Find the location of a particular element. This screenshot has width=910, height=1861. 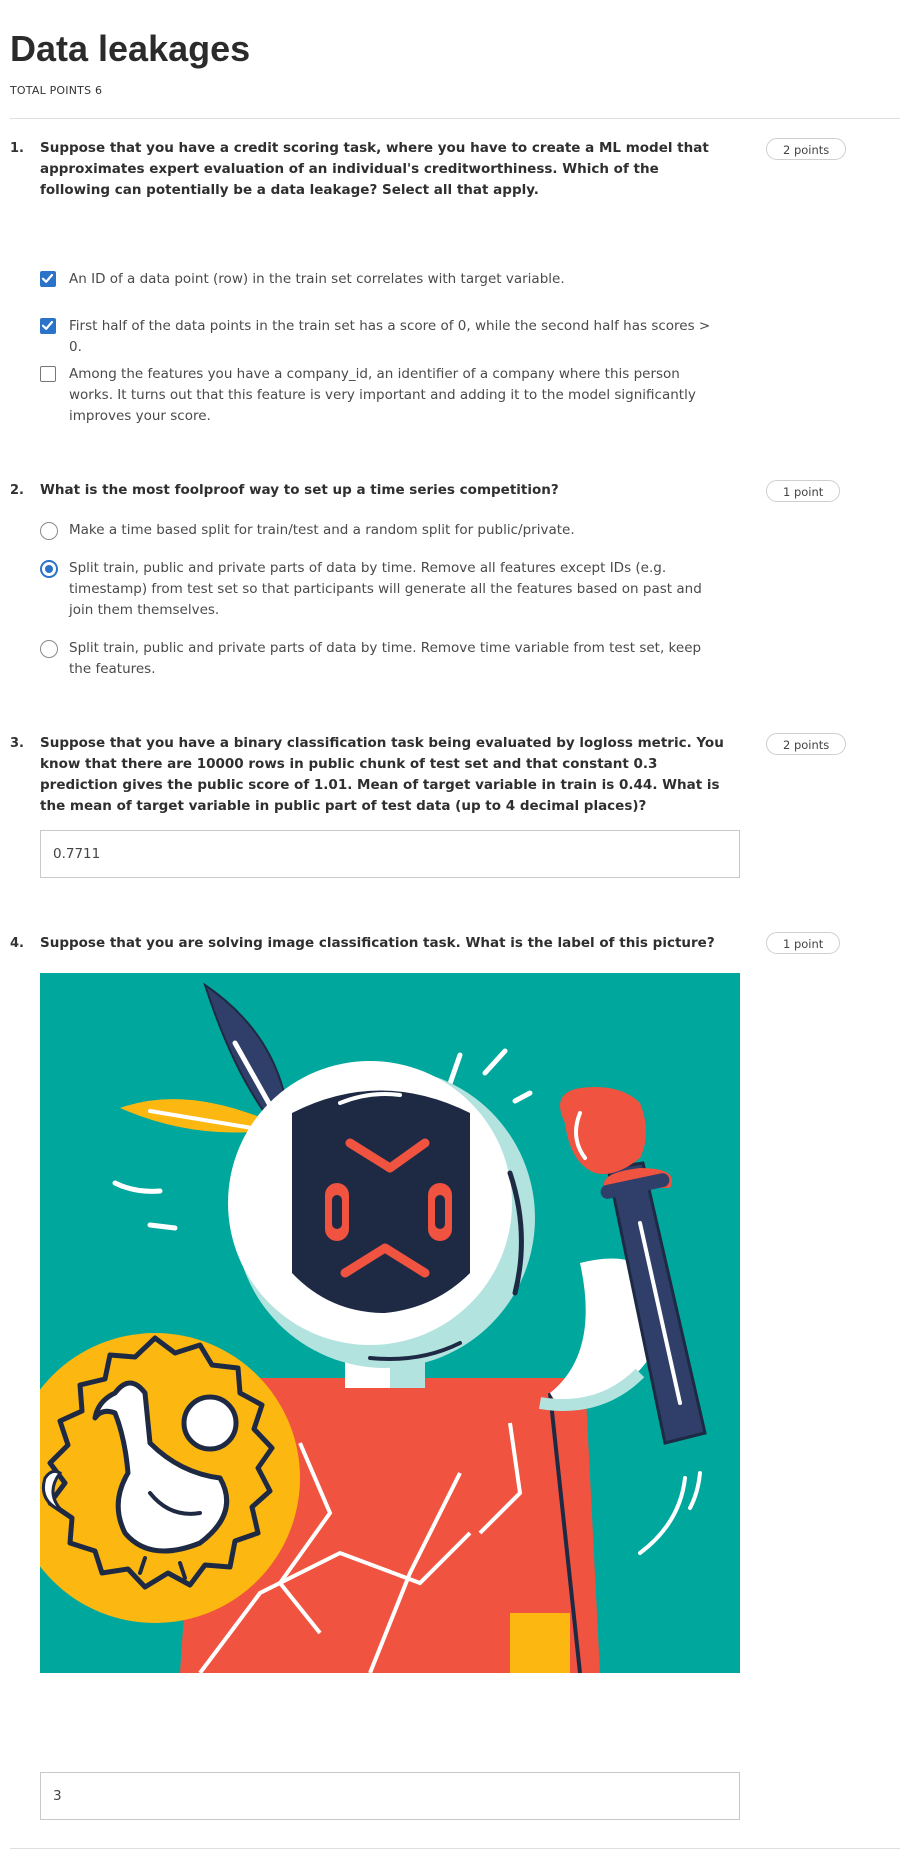

page-title: Data leakages is located at coordinates (130, 48).